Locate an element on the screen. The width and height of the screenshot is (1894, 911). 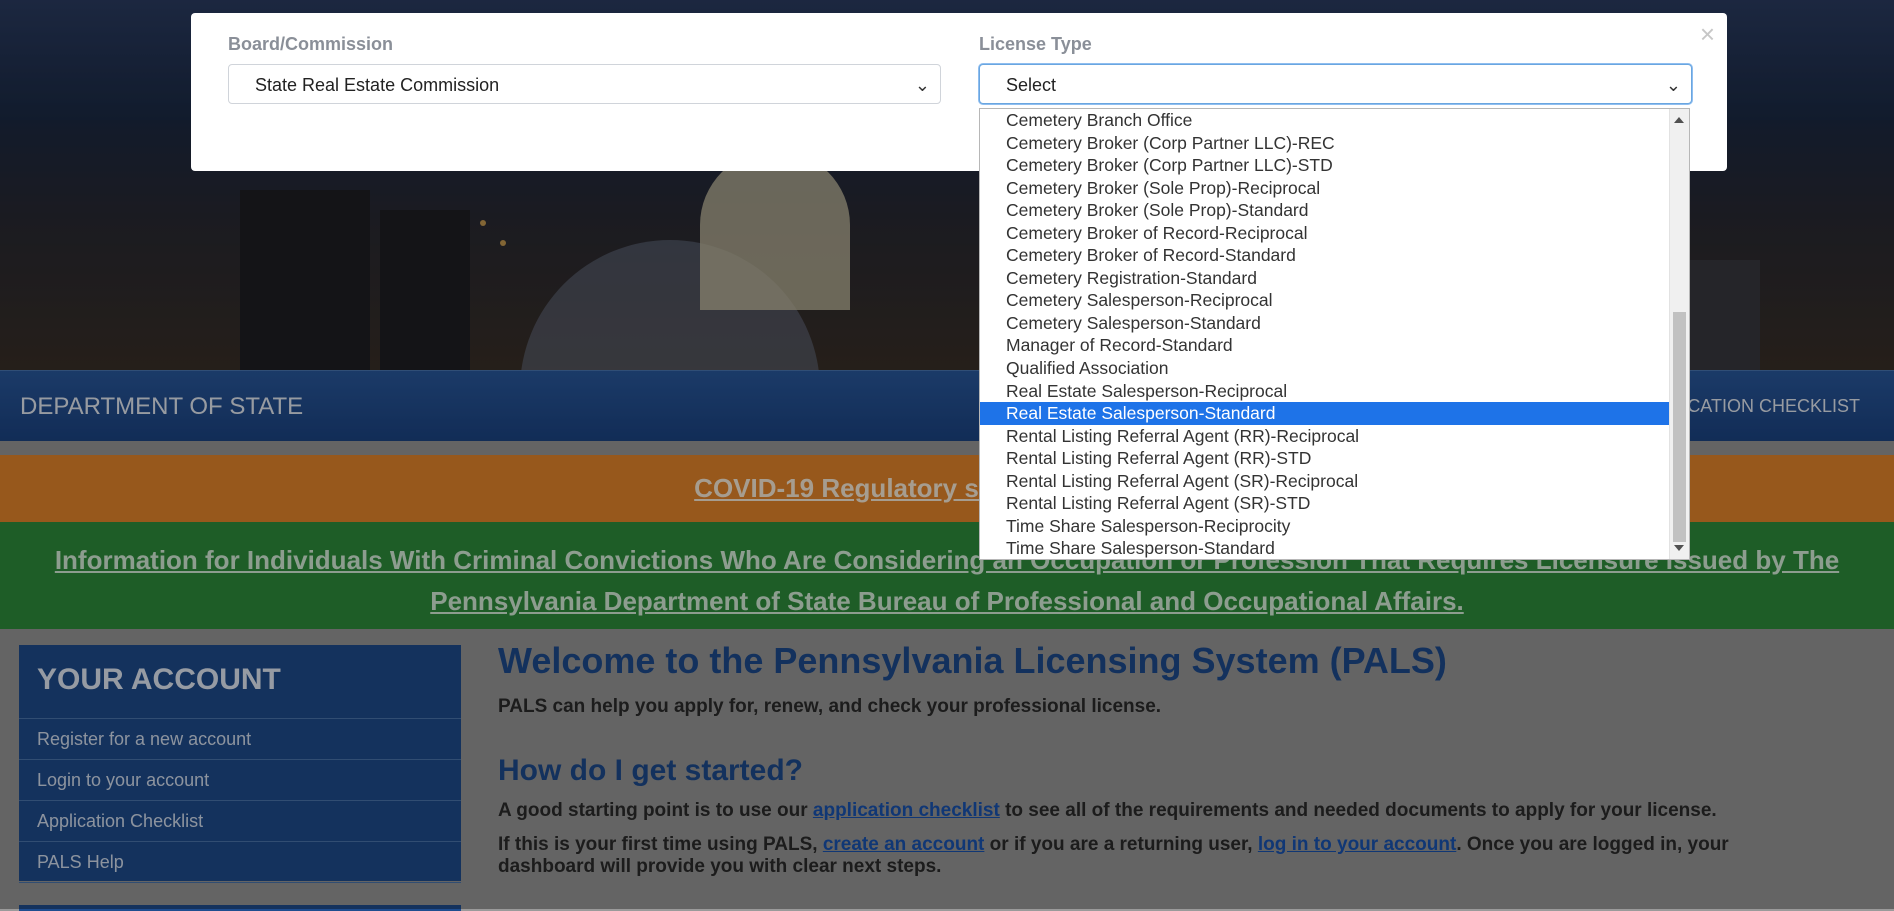
dropdown-option: Real Estate Salesperson-Reciprocal is located at coordinates (1334, 391).